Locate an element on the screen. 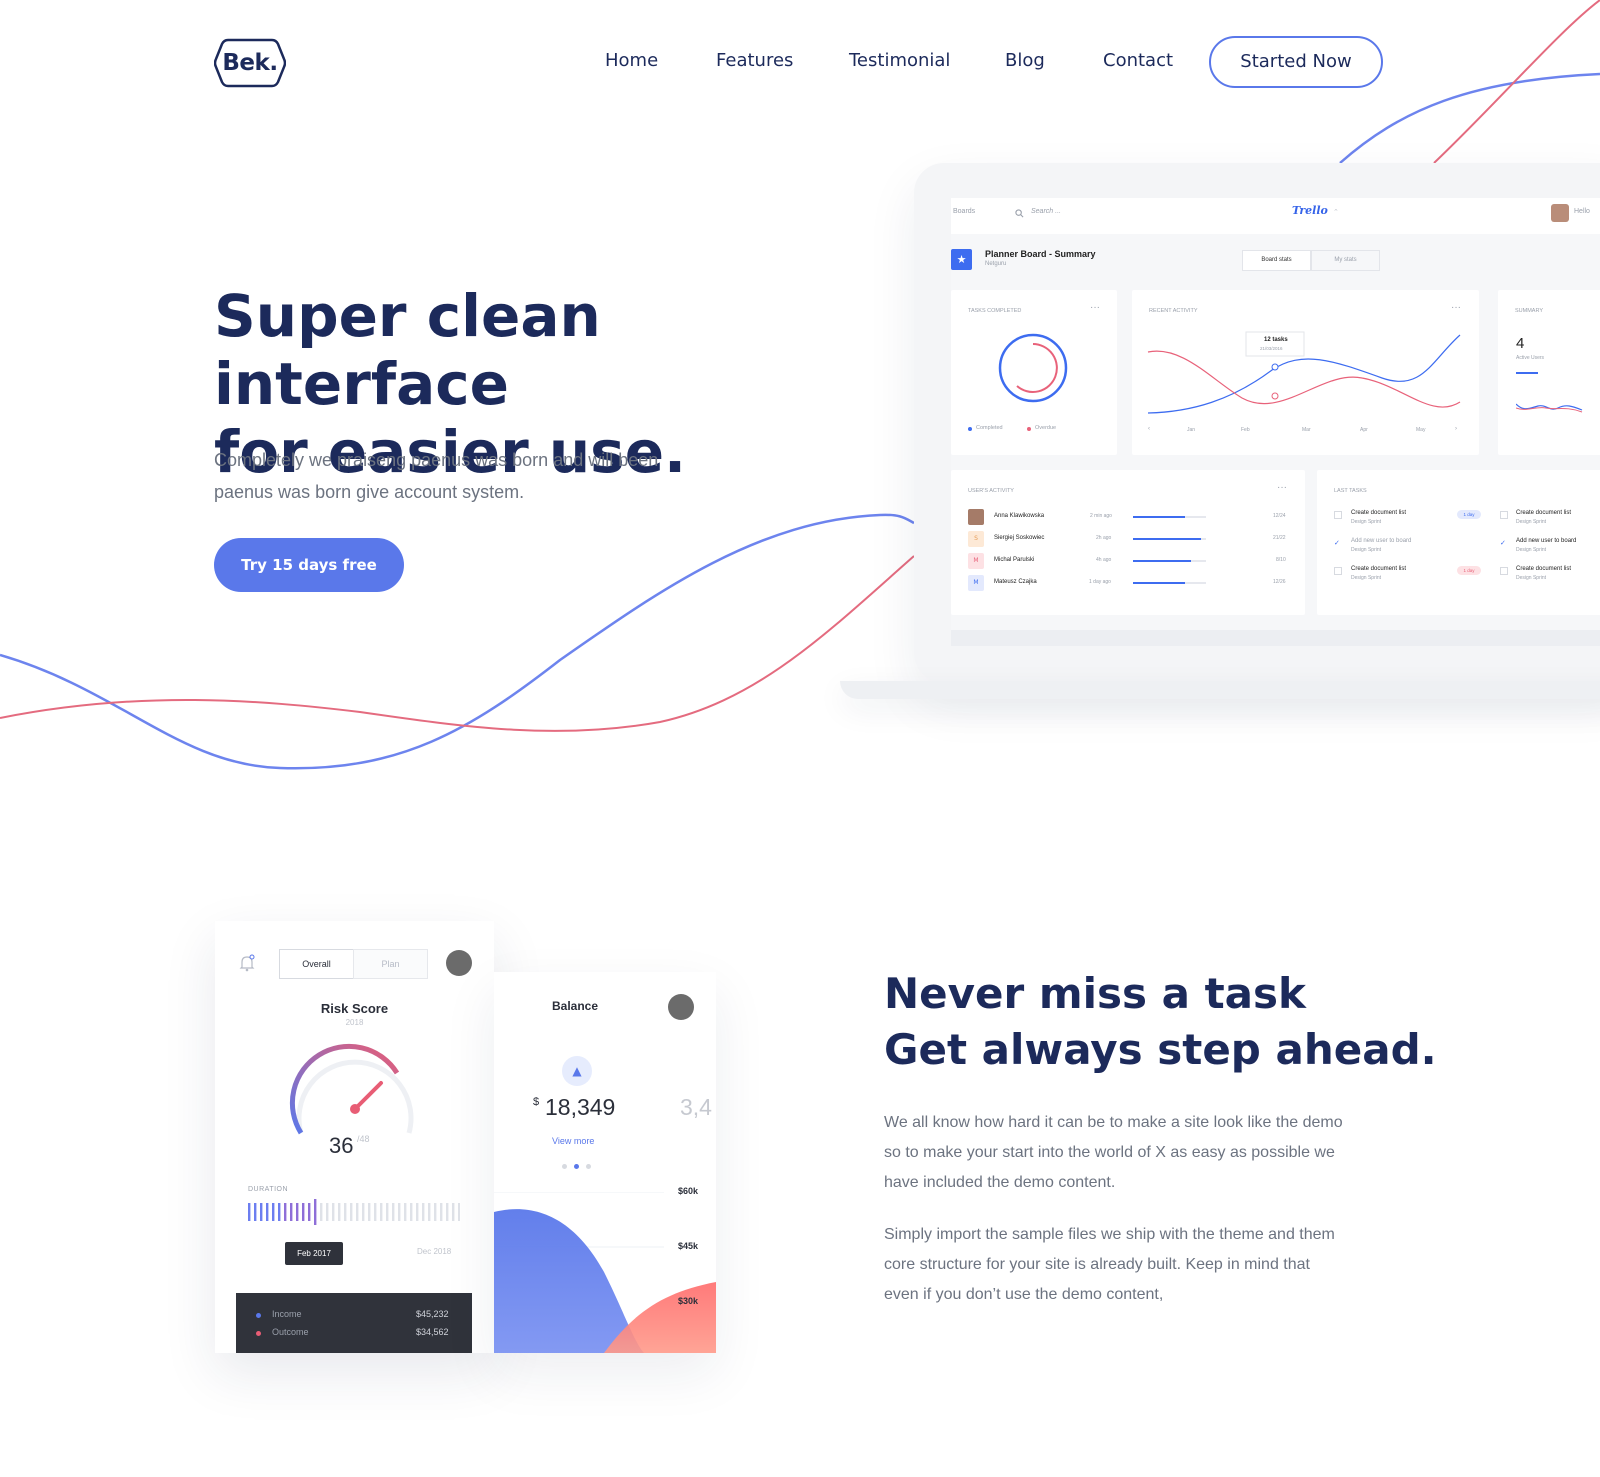 This screenshot has width=1600, height=1477. dashboard-nav-boards: Boards is located at coordinates (964, 211).